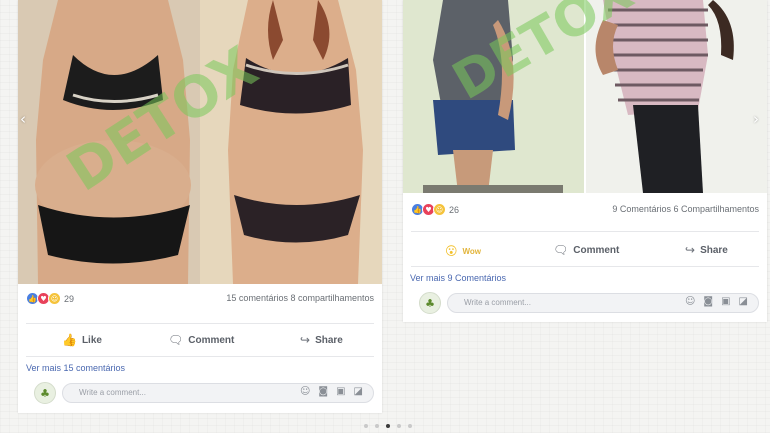 This screenshot has height=433, width=770. What do you see at coordinates (75, 368) in the screenshot?
I see `more-comments-link-left: Ver mais 15 comentários` at bounding box center [75, 368].